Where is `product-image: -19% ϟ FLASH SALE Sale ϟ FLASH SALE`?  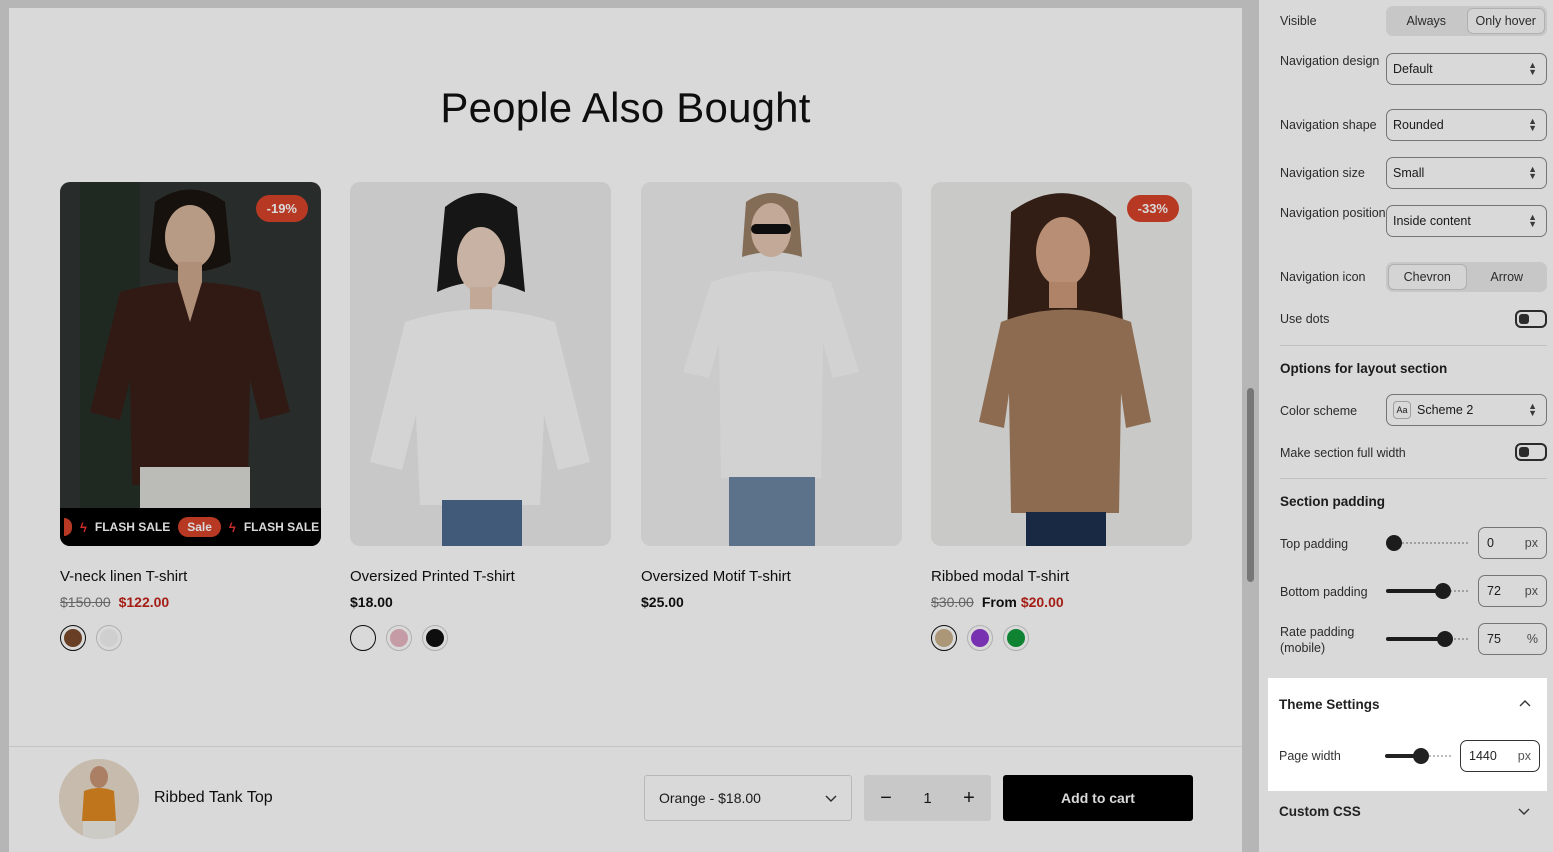
product-image: -19% ϟ FLASH SALE Sale ϟ FLASH SALE is located at coordinates (190, 364).